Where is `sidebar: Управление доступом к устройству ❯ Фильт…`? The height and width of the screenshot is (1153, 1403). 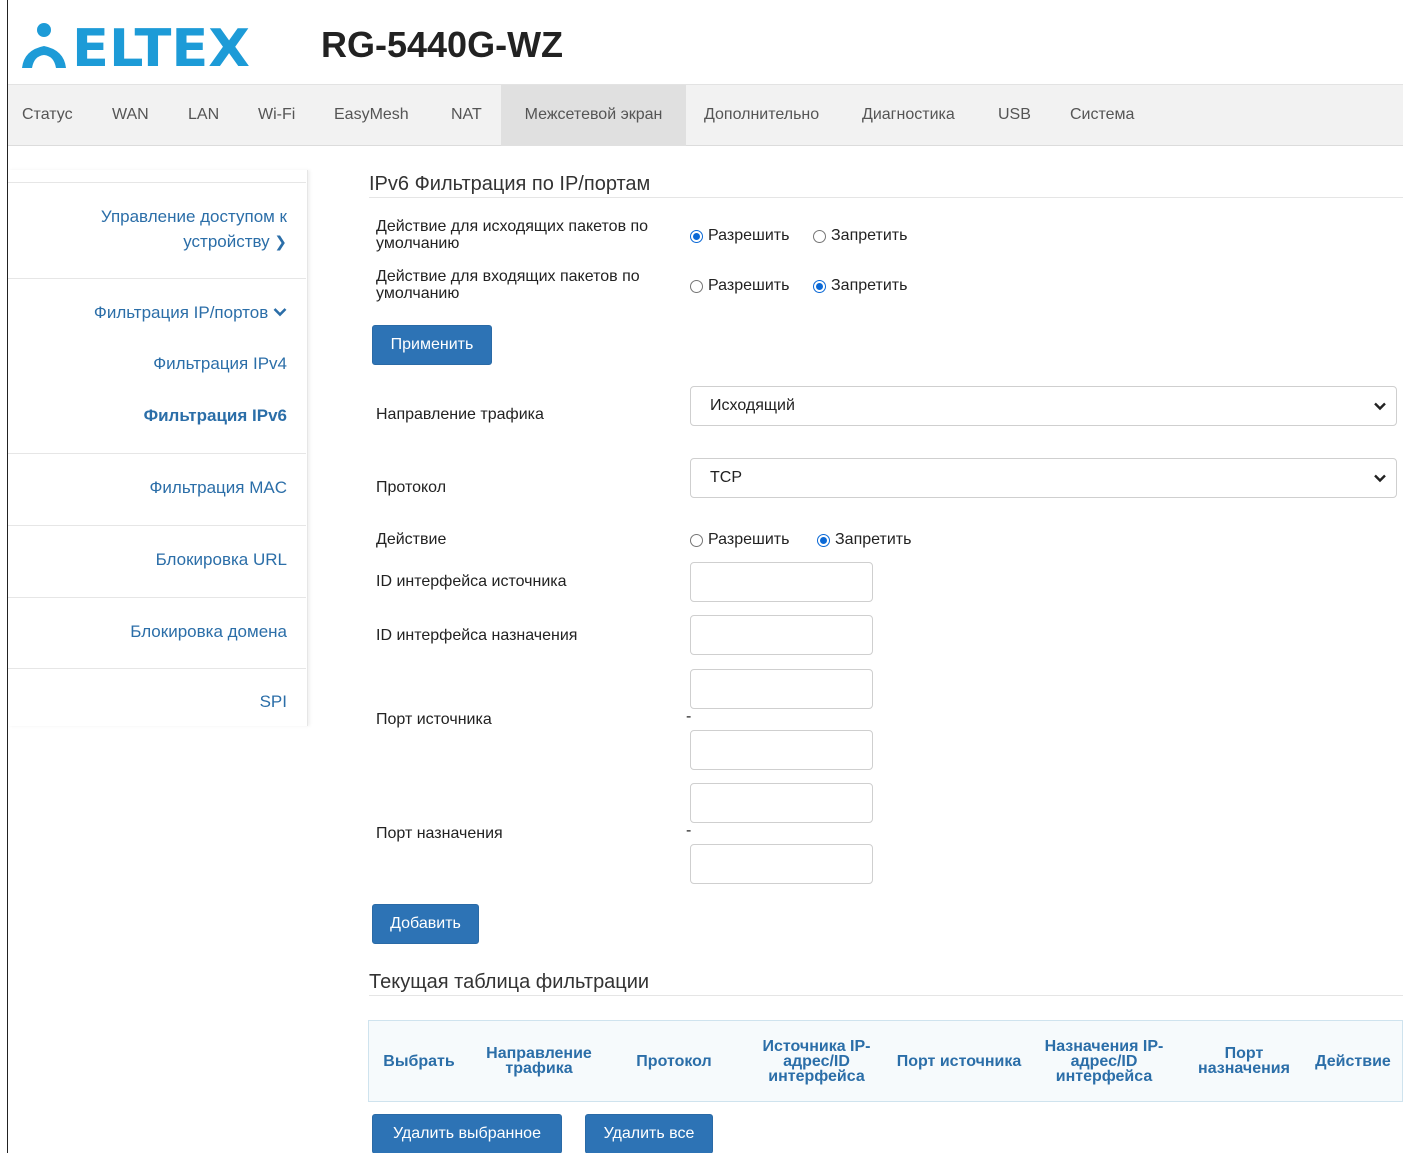 sidebar: Управление доступом к устройству ❯ Фильт… is located at coordinates (158, 448).